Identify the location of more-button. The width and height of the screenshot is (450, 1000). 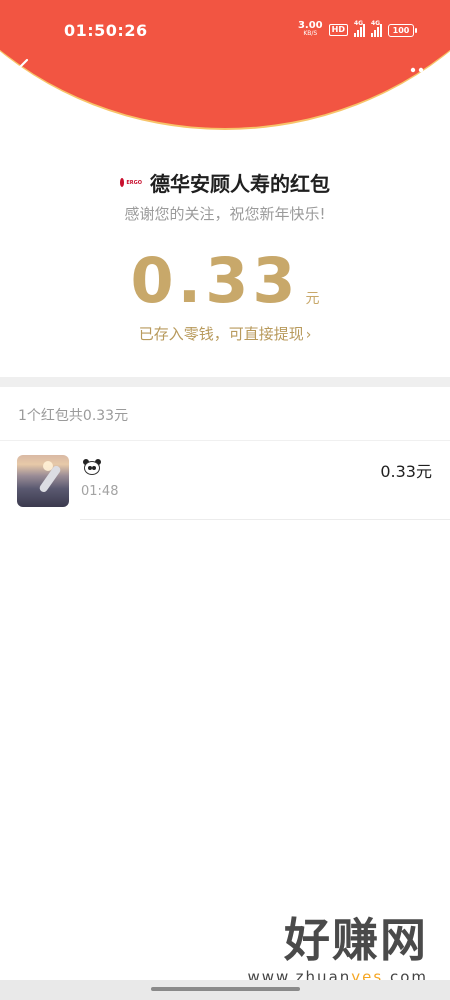
(421, 70).